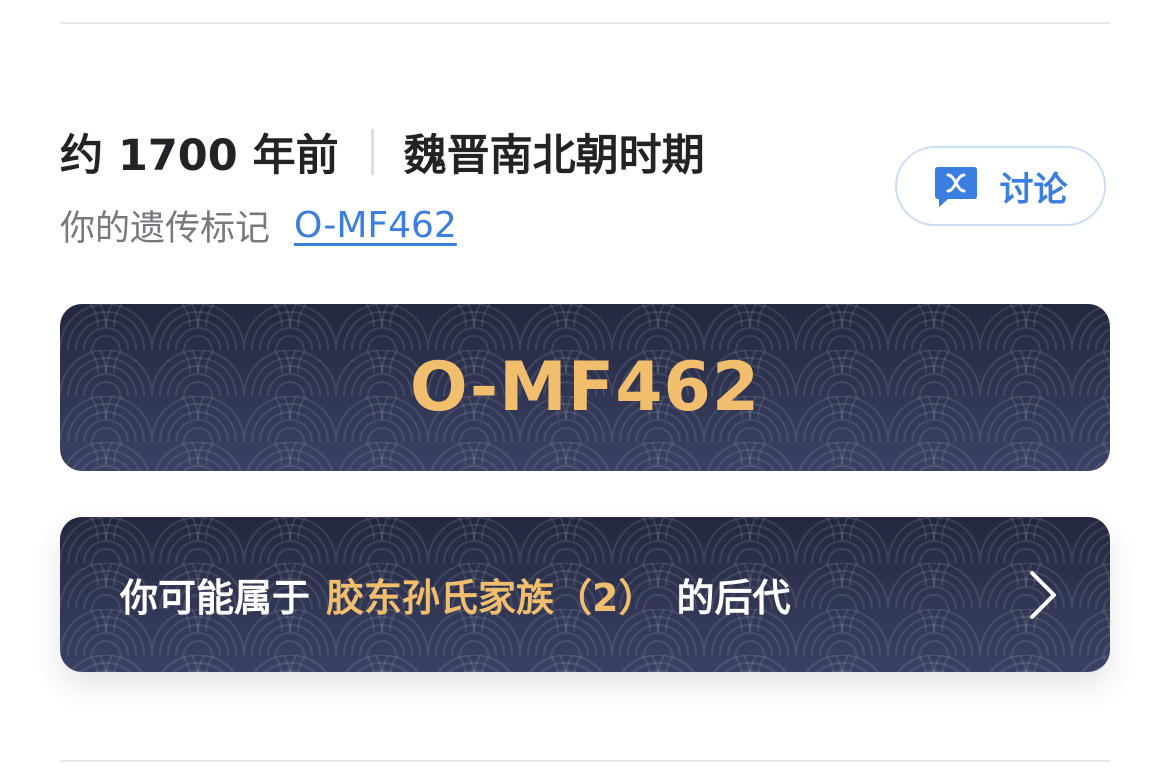  I want to click on discuss-button: 讨论, so click(1000, 186).